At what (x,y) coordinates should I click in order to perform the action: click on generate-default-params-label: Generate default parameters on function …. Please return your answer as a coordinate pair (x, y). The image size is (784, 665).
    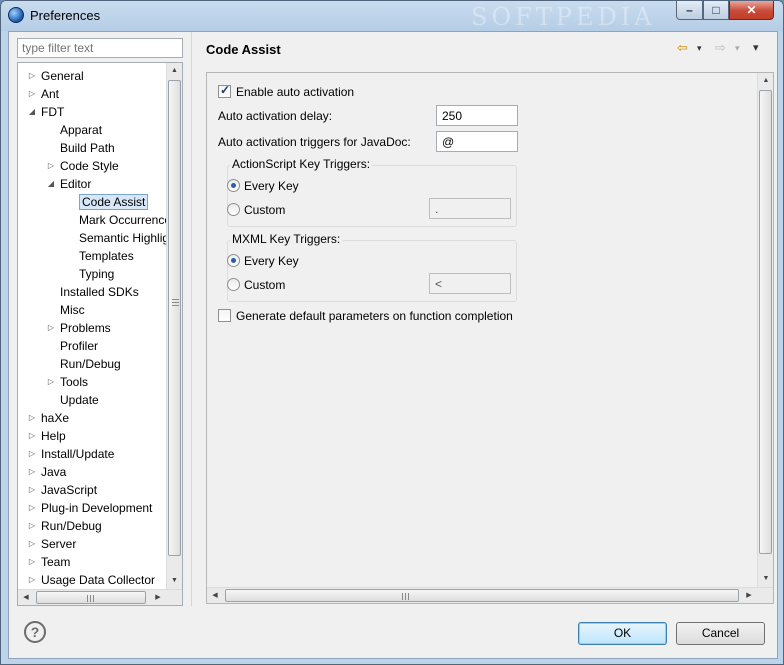
    Looking at the image, I should click on (374, 316).